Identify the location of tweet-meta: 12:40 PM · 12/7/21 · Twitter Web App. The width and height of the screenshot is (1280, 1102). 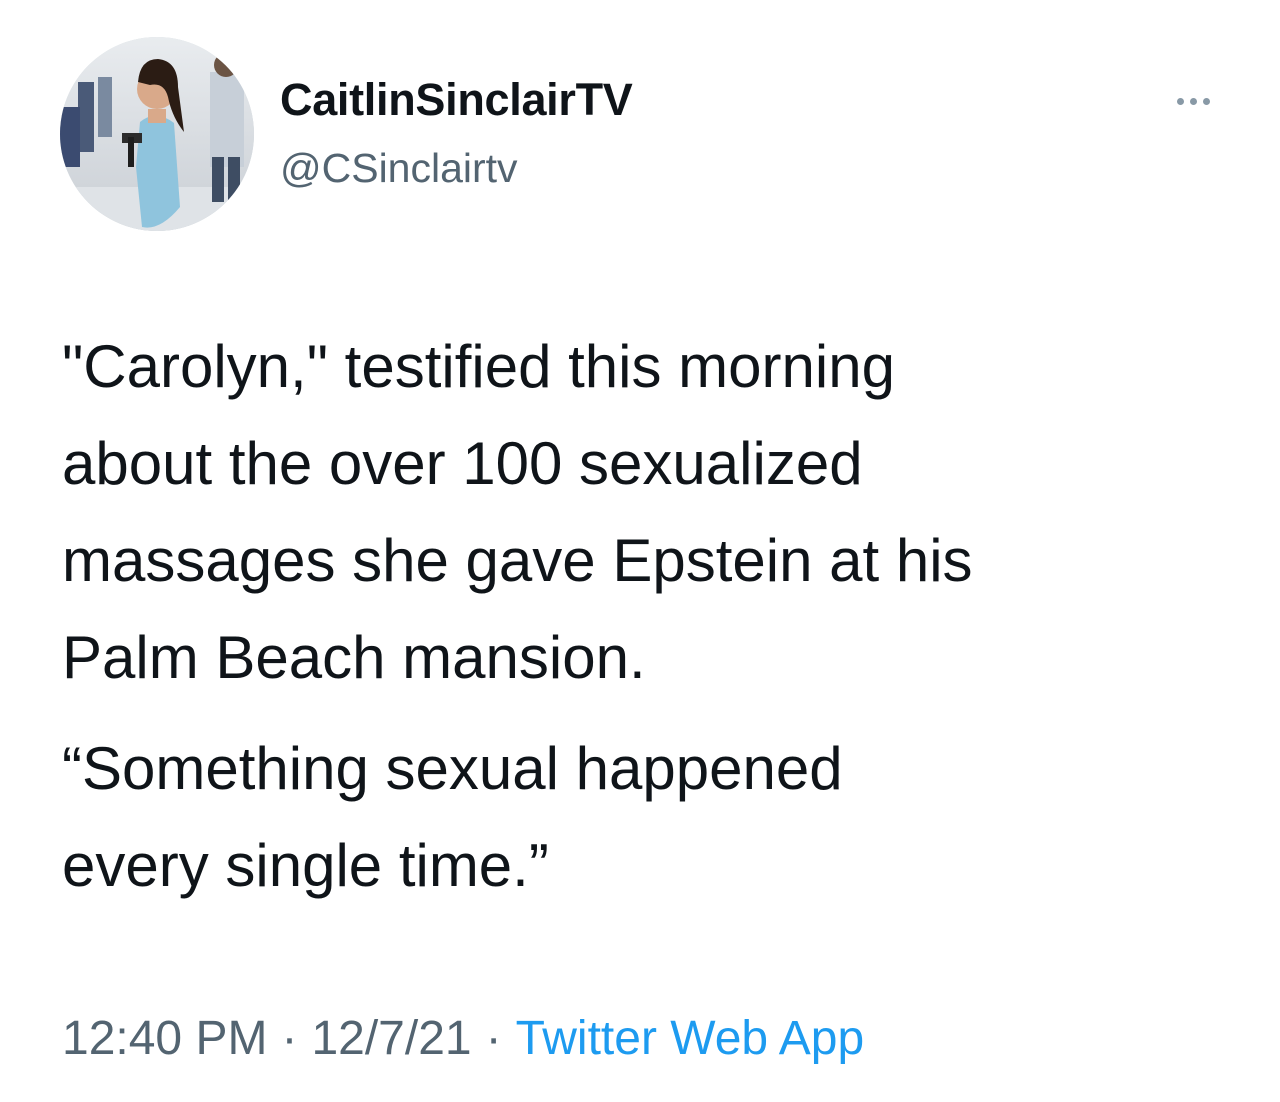
(463, 1039).